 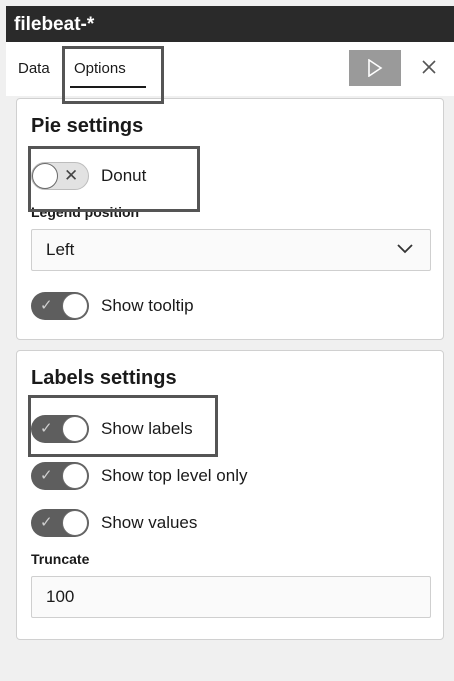 What do you see at coordinates (230, 24) in the screenshot?
I see `index-pattern-title: filebeat-*` at bounding box center [230, 24].